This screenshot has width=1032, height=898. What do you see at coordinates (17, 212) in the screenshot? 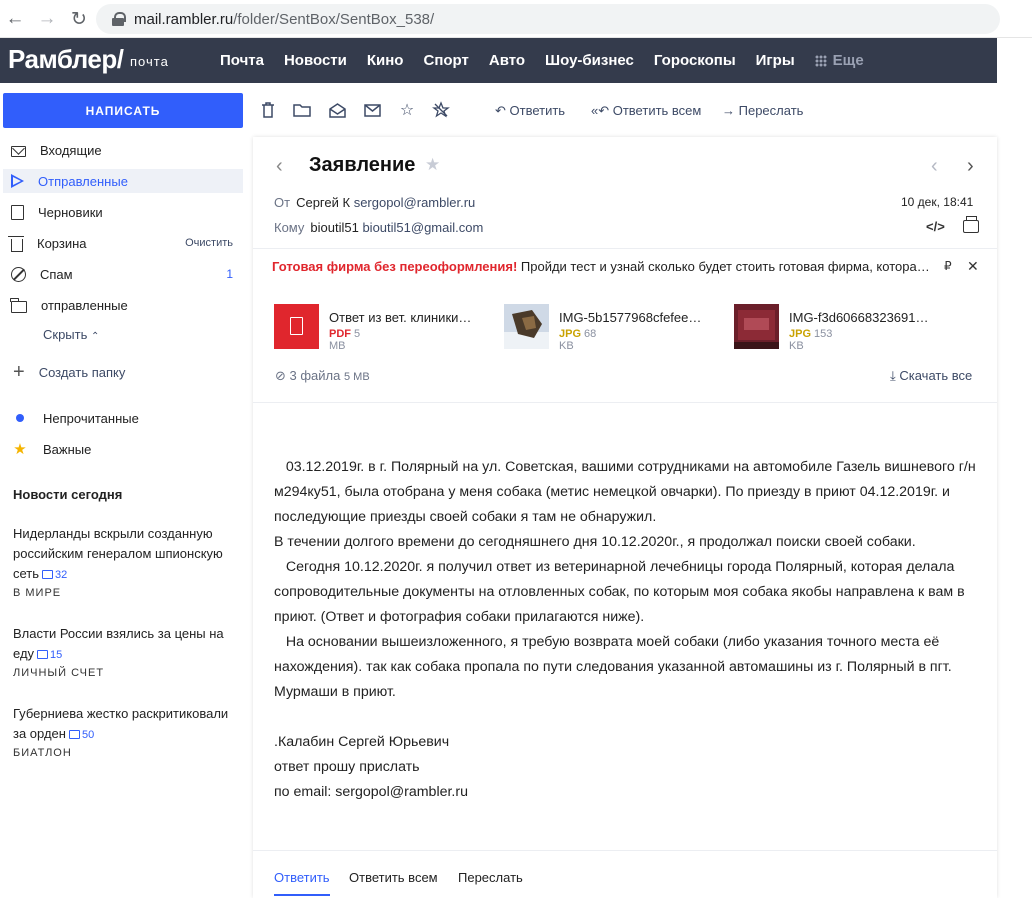
I see `draft-icon` at bounding box center [17, 212].